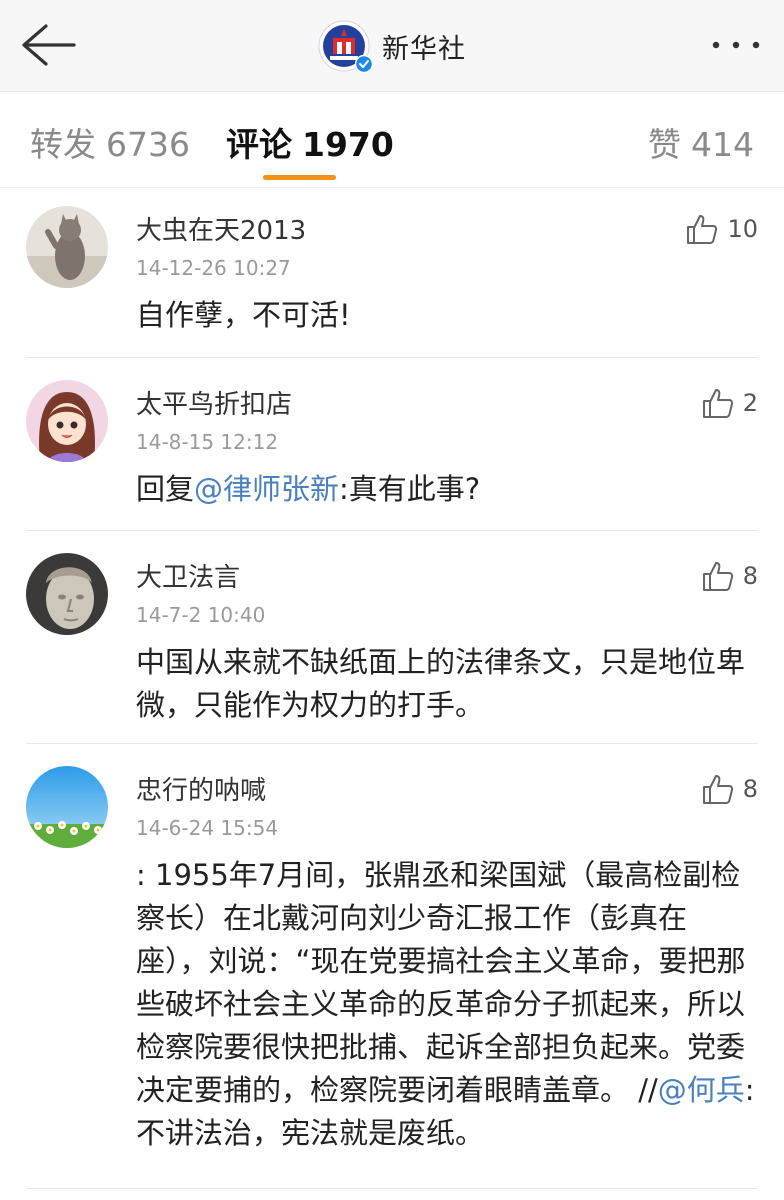 The width and height of the screenshot is (784, 1200). Describe the element at coordinates (441, 683) in the screenshot. I see `comment-text: 中国从来就不缺纸面上的法律条文，只是地位卑微，只能作为权力的打手。` at that location.